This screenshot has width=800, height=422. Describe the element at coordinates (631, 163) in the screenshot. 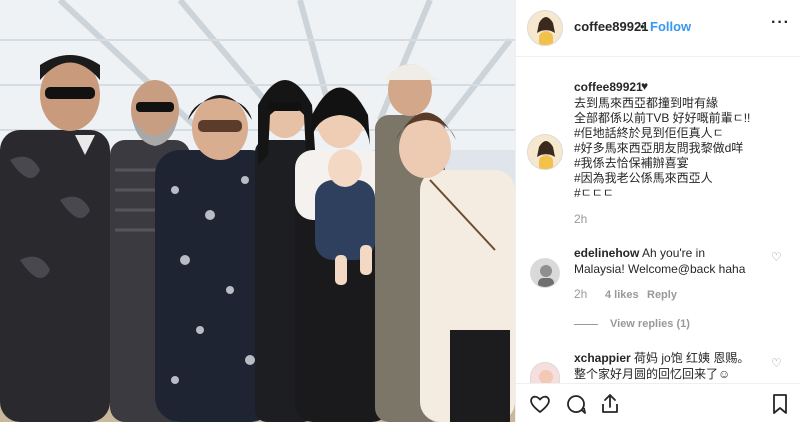

I see `caption-line: #我係去恰保補辦喜宴` at that location.